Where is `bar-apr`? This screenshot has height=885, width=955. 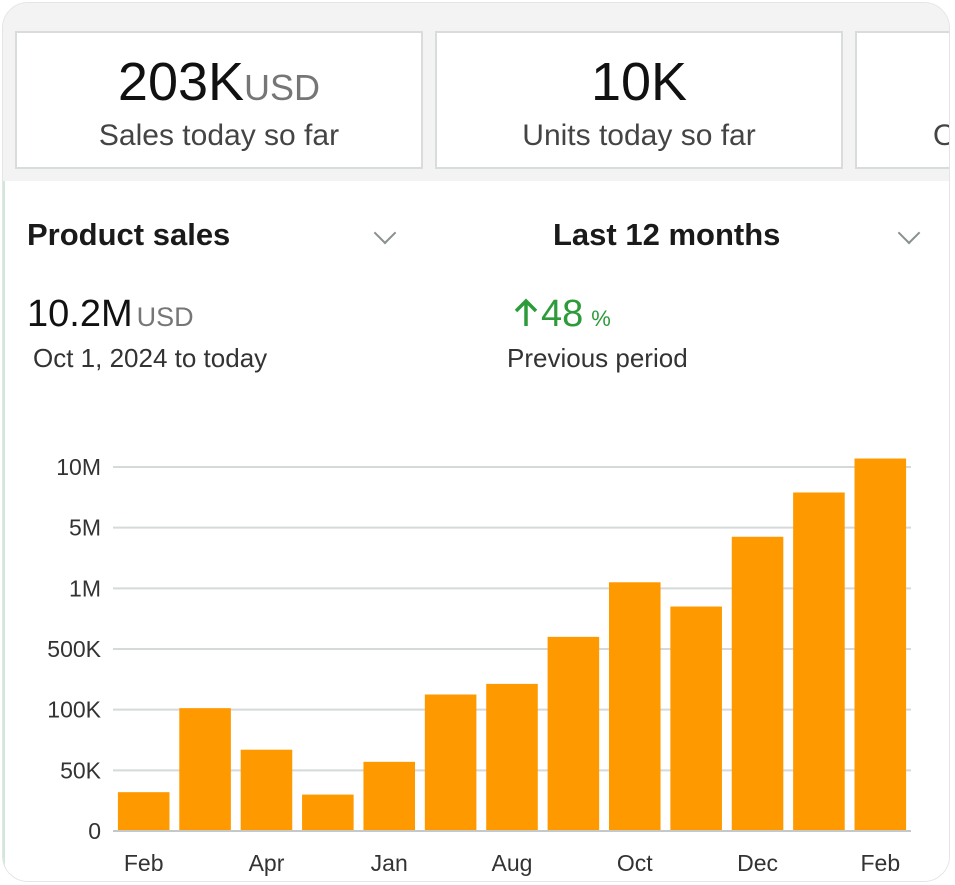
bar-apr is located at coordinates (266, 790).